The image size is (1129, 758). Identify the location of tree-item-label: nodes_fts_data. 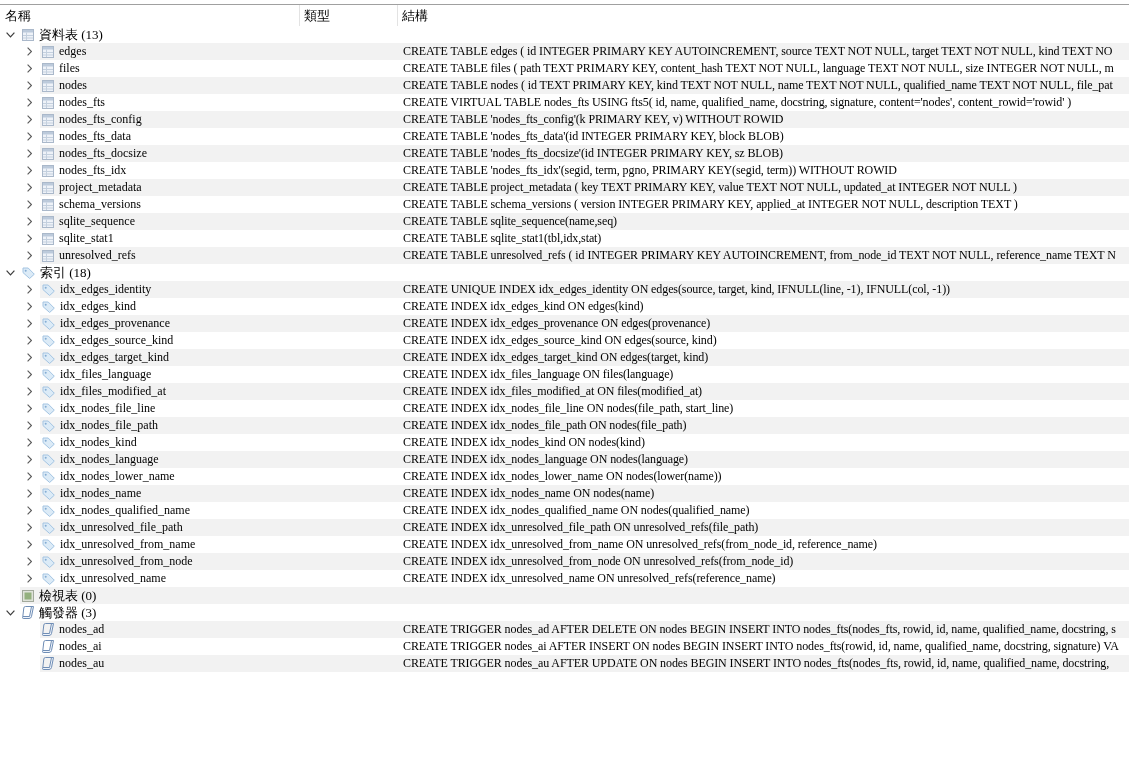
(95, 136).